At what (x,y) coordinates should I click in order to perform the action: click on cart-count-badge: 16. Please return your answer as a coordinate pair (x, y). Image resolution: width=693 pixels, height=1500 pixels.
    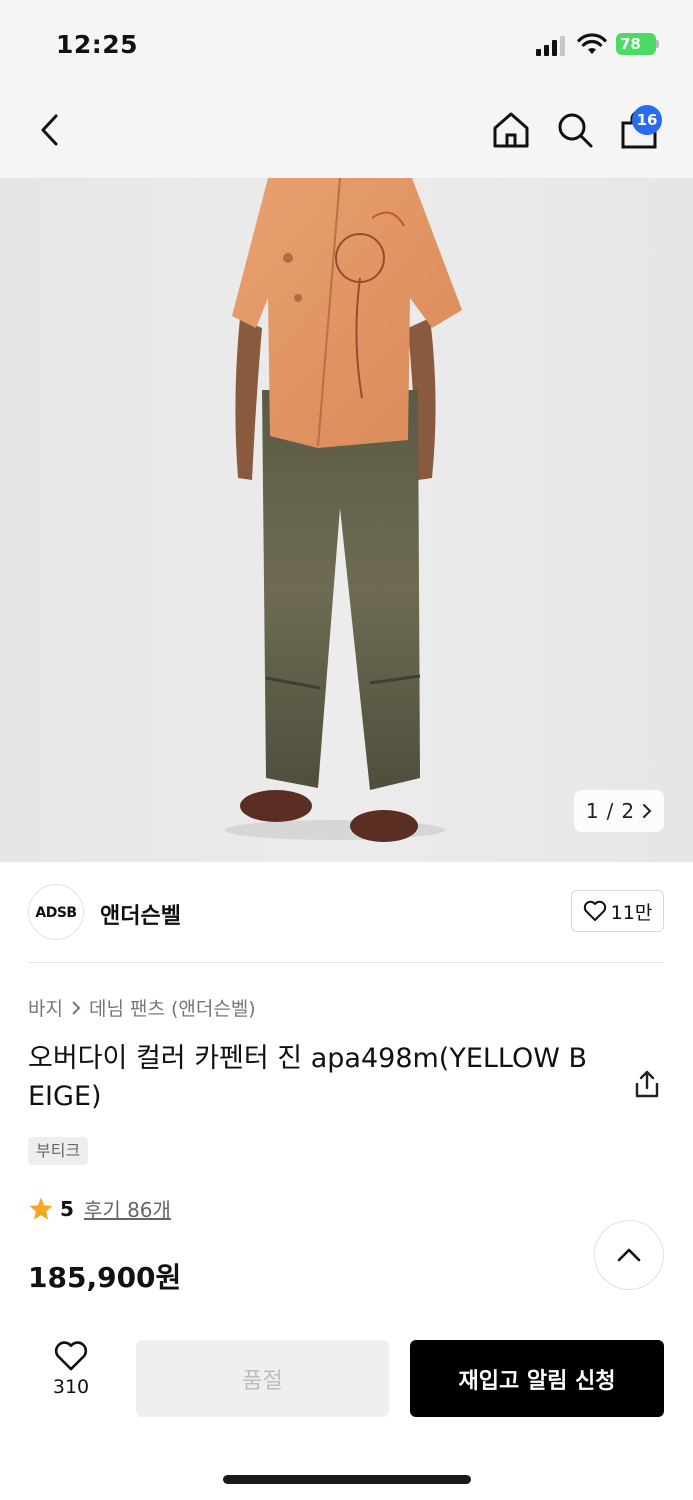
    Looking at the image, I should click on (647, 120).